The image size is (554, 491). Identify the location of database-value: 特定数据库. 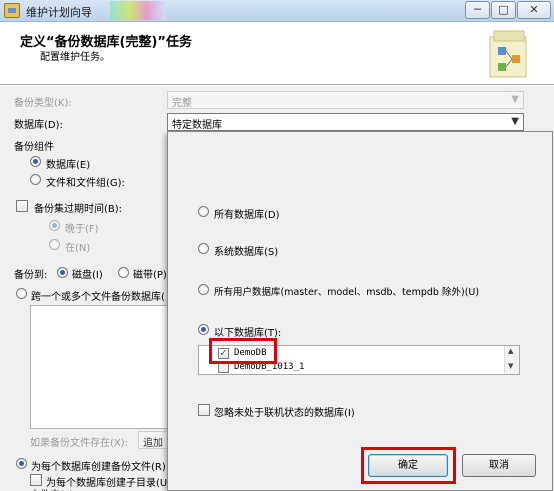
(197, 125).